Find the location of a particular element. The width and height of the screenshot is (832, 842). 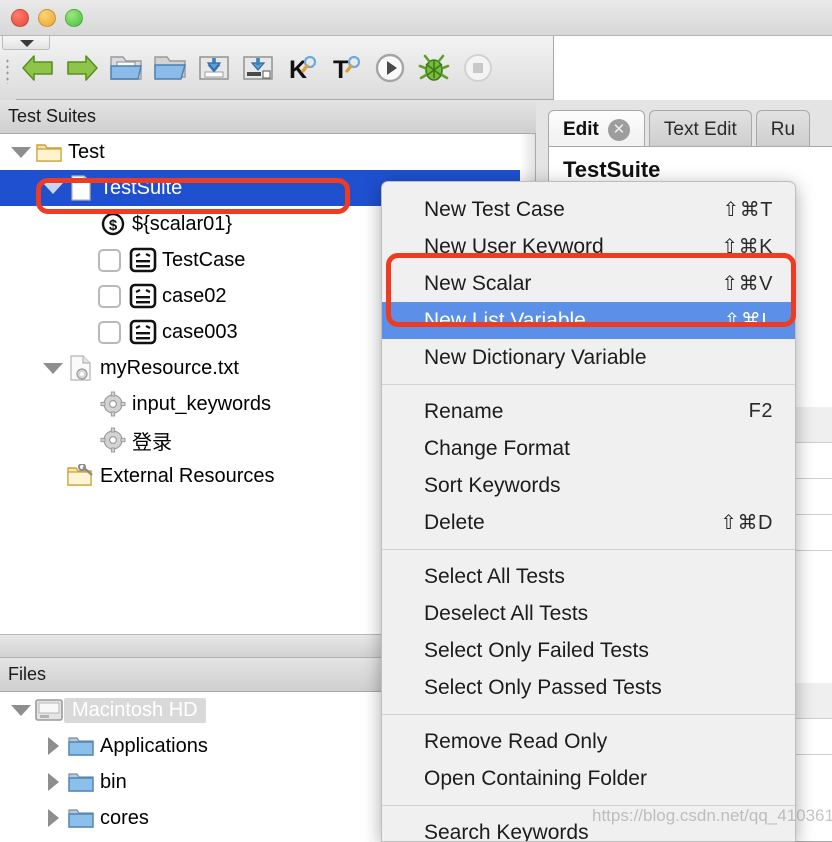

search-keyword-icon: K is located at coordinates (302, 68).